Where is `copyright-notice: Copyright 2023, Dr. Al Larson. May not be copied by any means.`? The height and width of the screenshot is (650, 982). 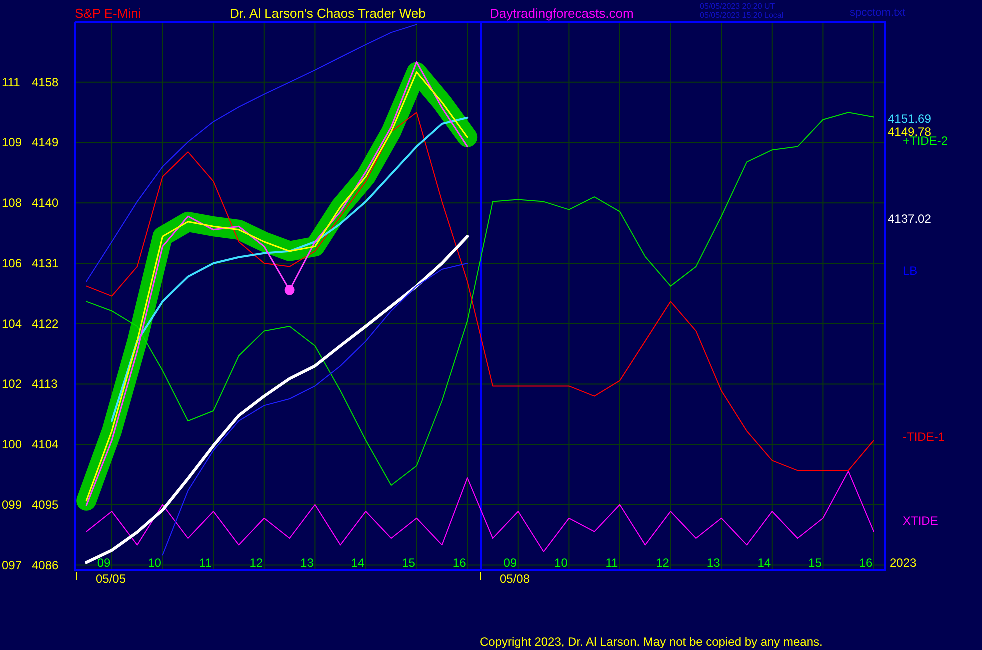 copyright-notice: Copyright 2023, Dr. Al Larson. May not be copied by any means. is located at coordinates (651, 642).